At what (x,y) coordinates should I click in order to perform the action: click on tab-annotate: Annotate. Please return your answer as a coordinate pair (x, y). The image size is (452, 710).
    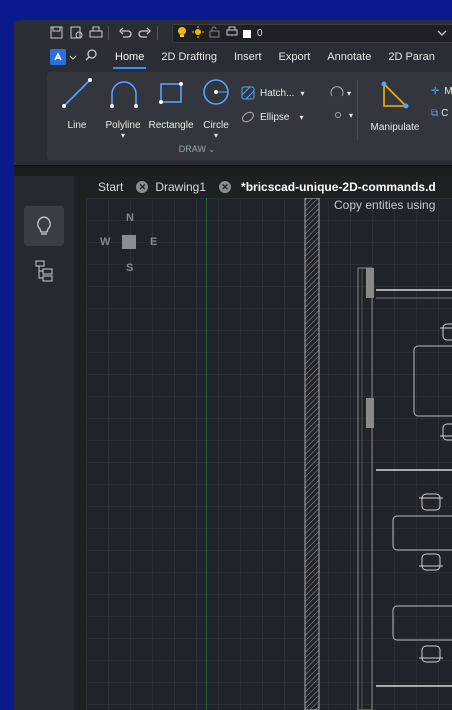
    Looking at the image, I should click on (349, 57).